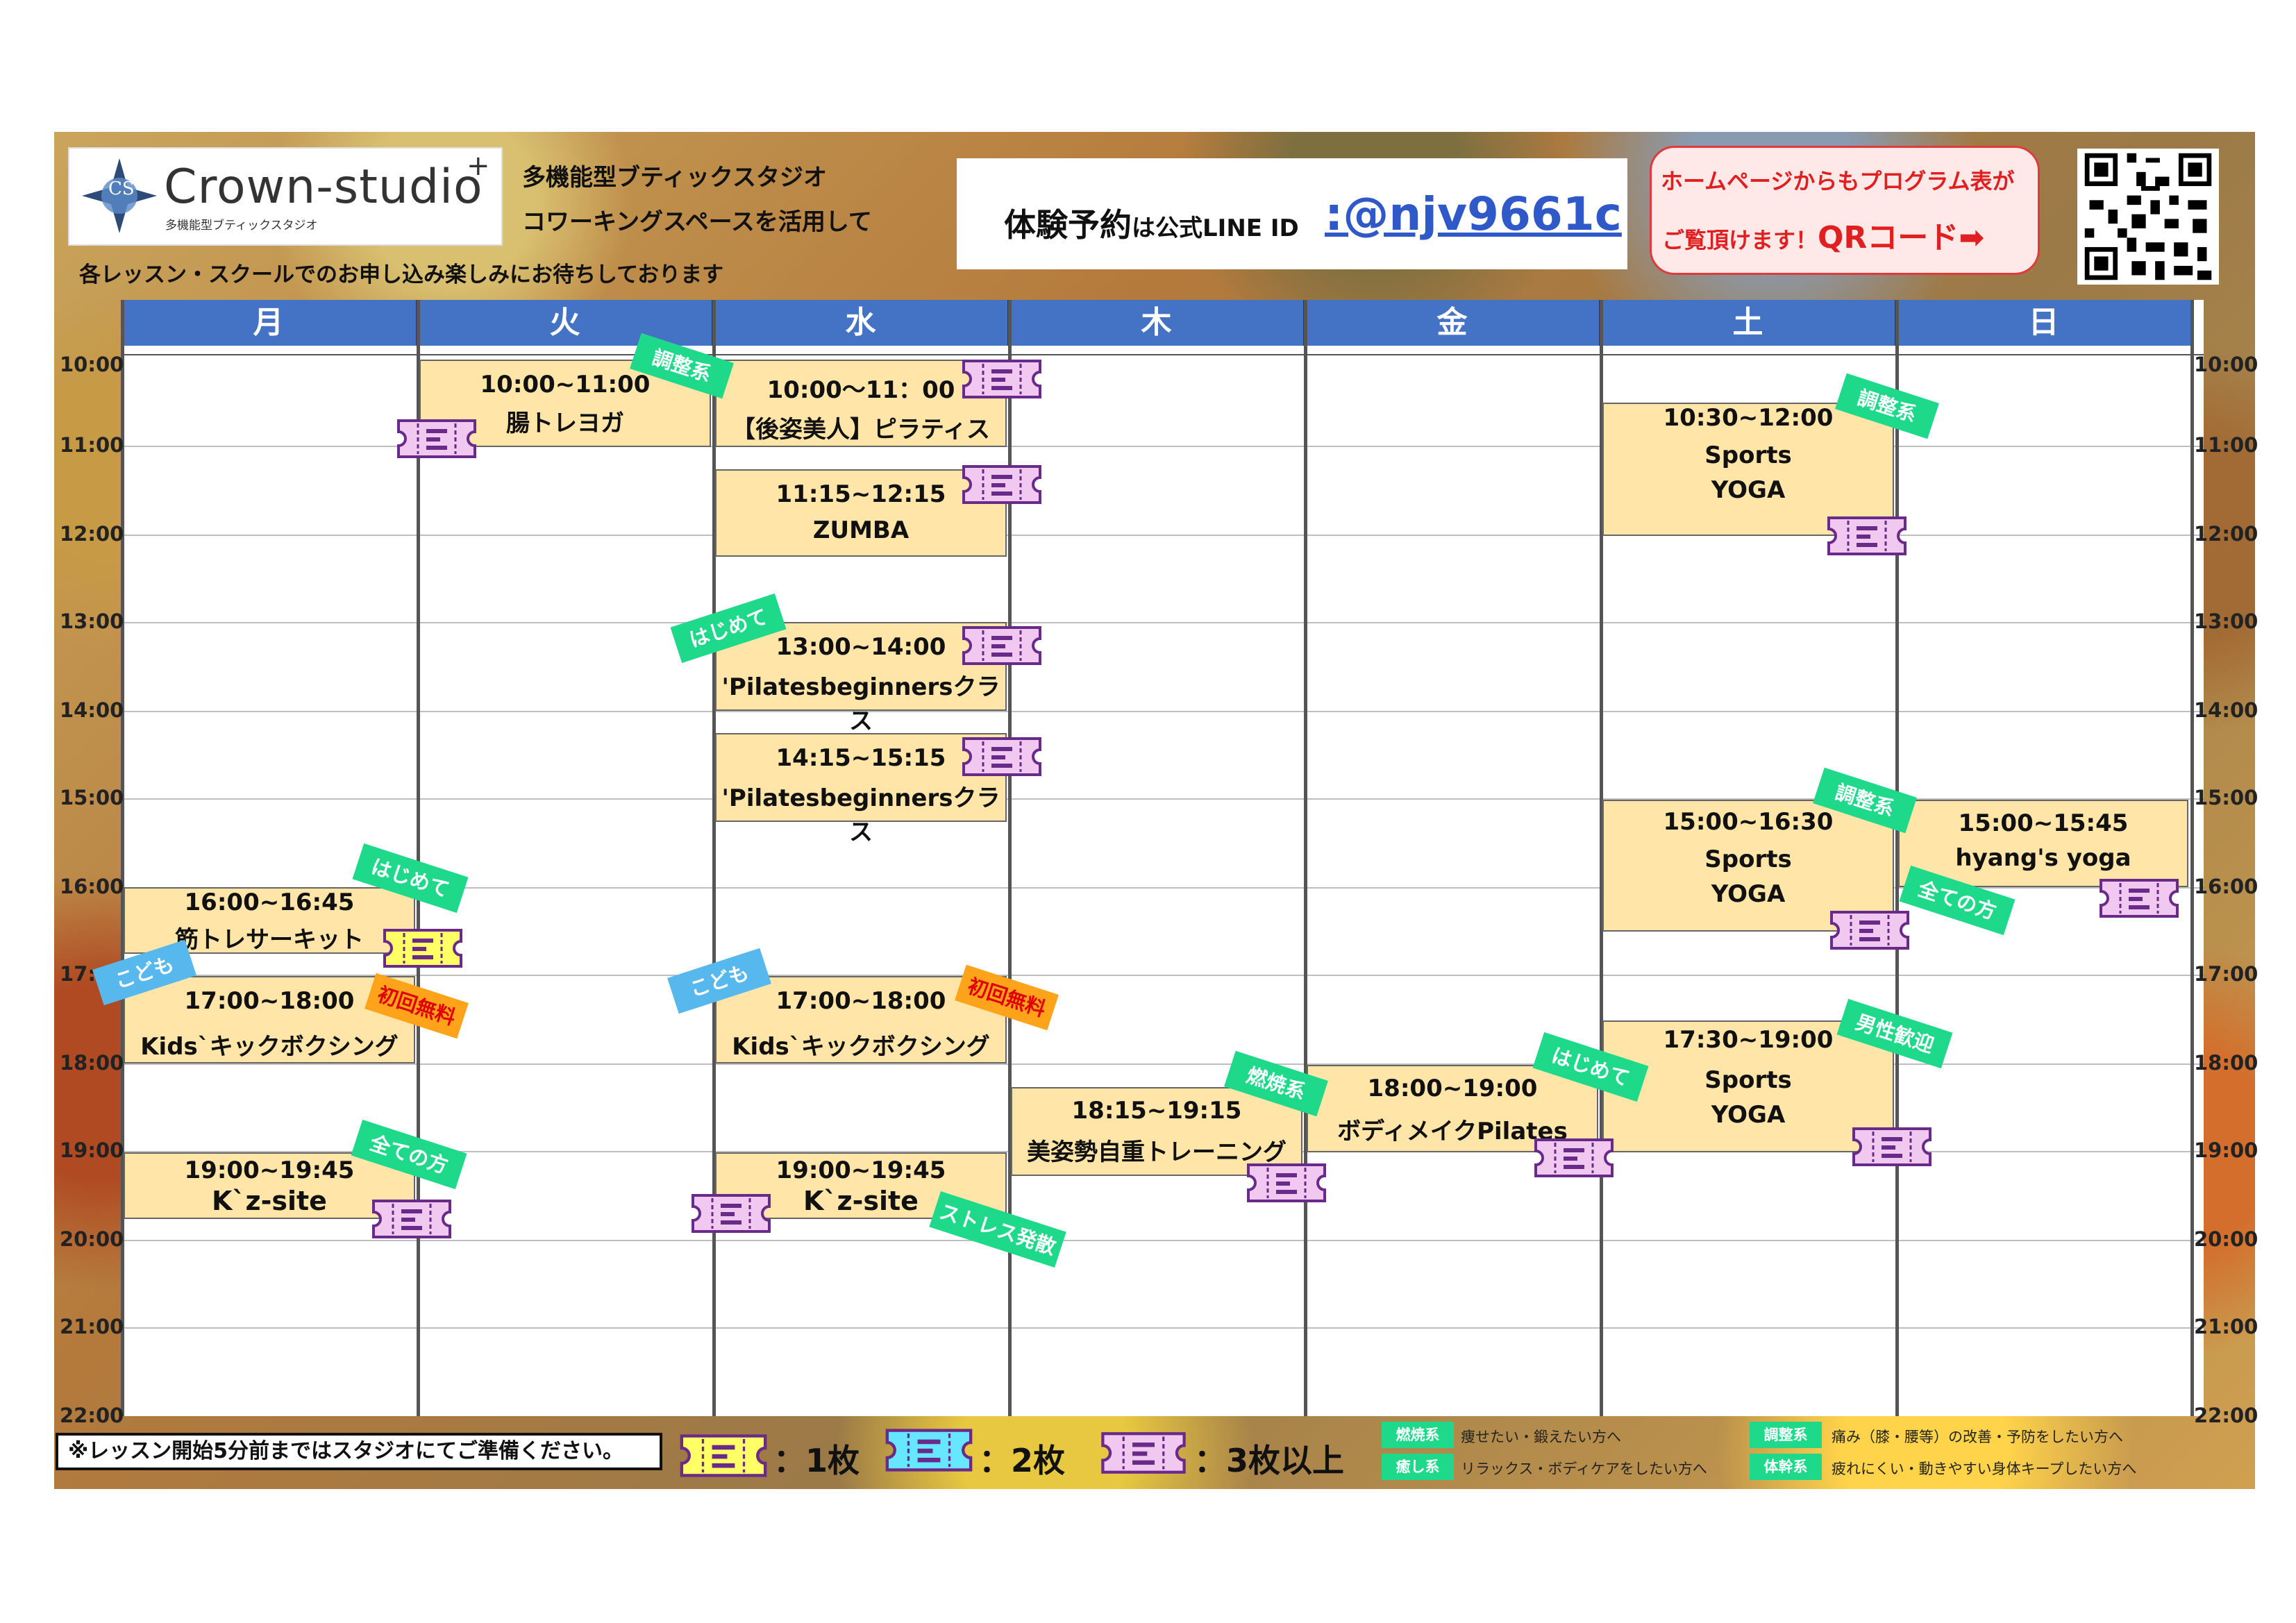 The image size is (2296, 1623). What do you see at coordinates (78, 974) in the screenshot?
I see `time-label-left: 17:` at bounding box center [78, 974].